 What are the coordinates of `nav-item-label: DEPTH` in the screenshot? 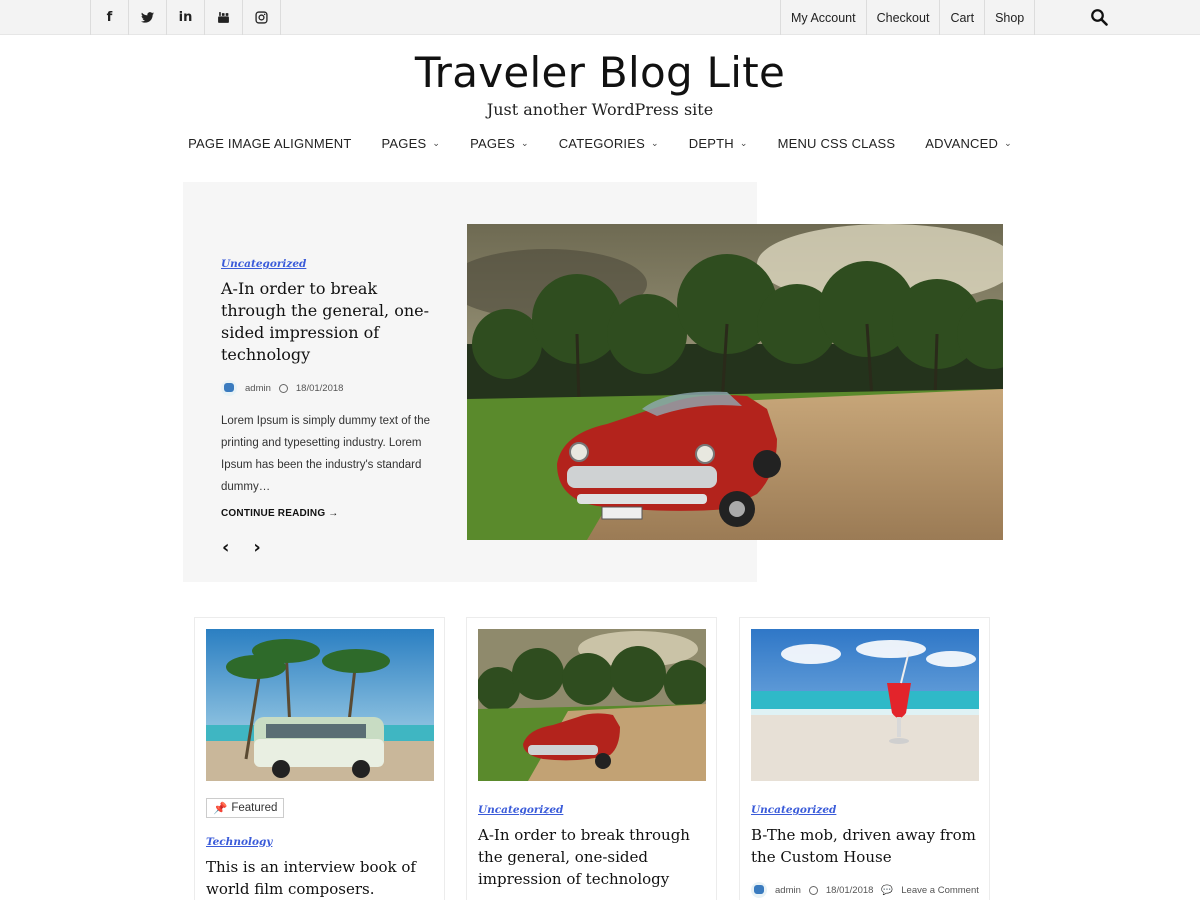 It's located at (711, 143).